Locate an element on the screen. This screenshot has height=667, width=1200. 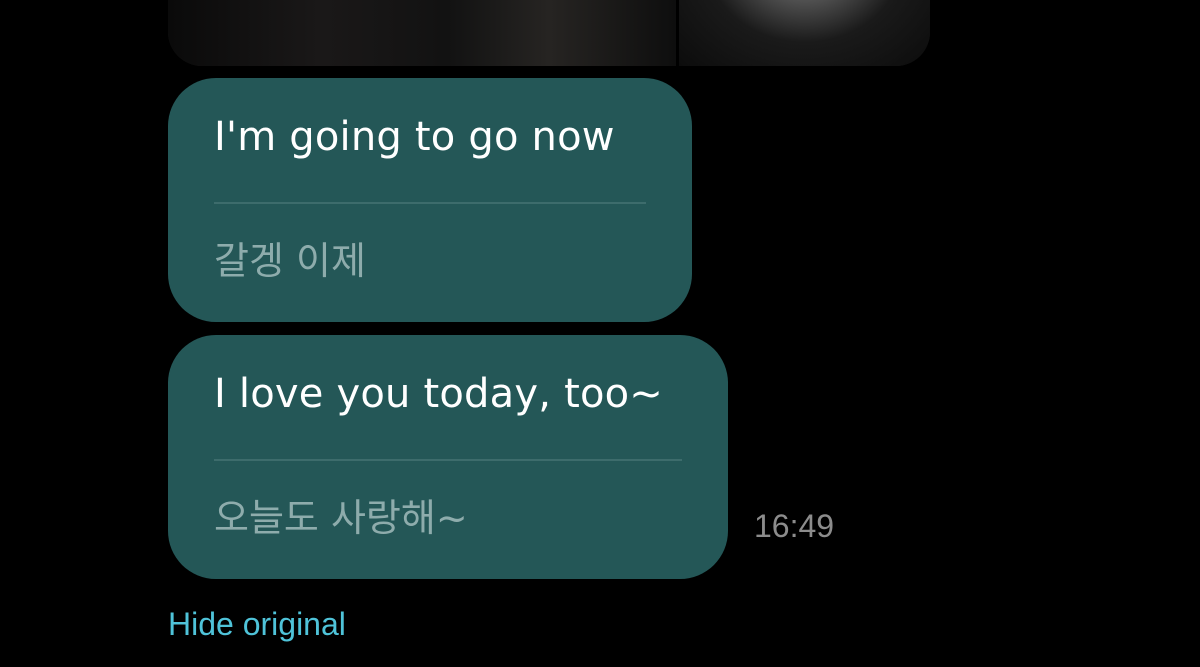
shared-photo-message is located at coordinates (549, 33).